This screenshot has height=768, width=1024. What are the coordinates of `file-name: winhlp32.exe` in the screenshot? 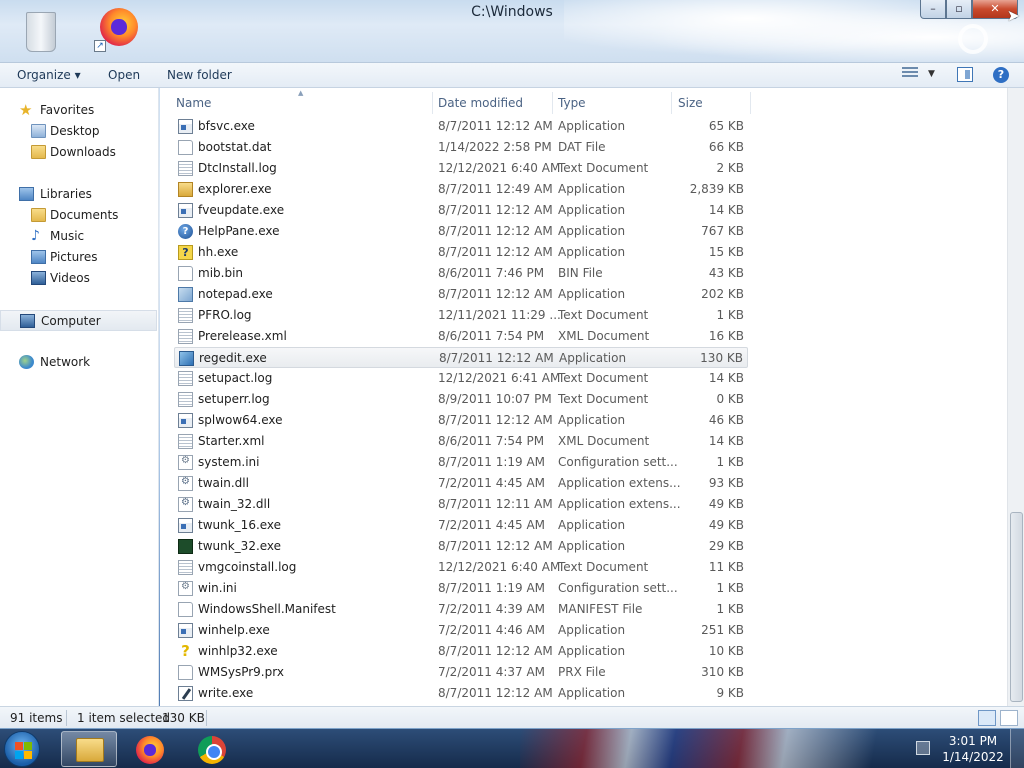 It's located at (238, 651).